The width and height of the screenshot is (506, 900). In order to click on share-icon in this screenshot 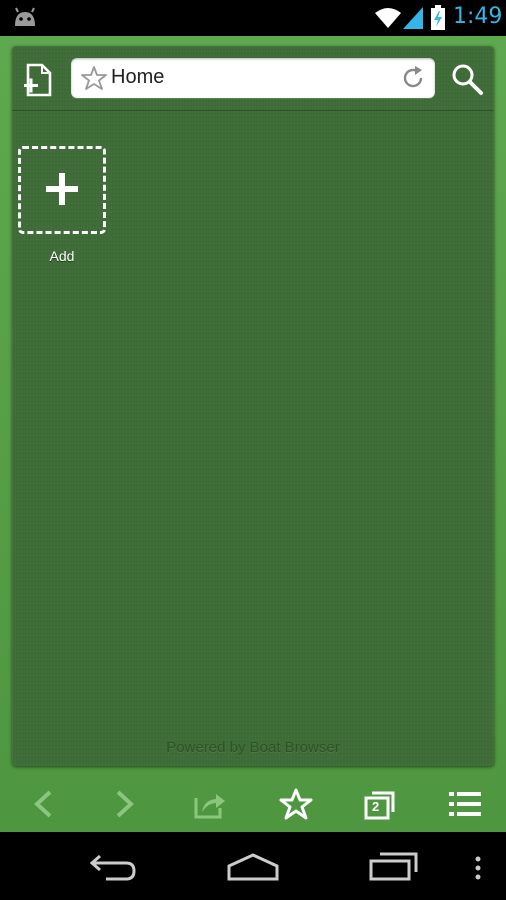, I will do `click(211, 806)`.